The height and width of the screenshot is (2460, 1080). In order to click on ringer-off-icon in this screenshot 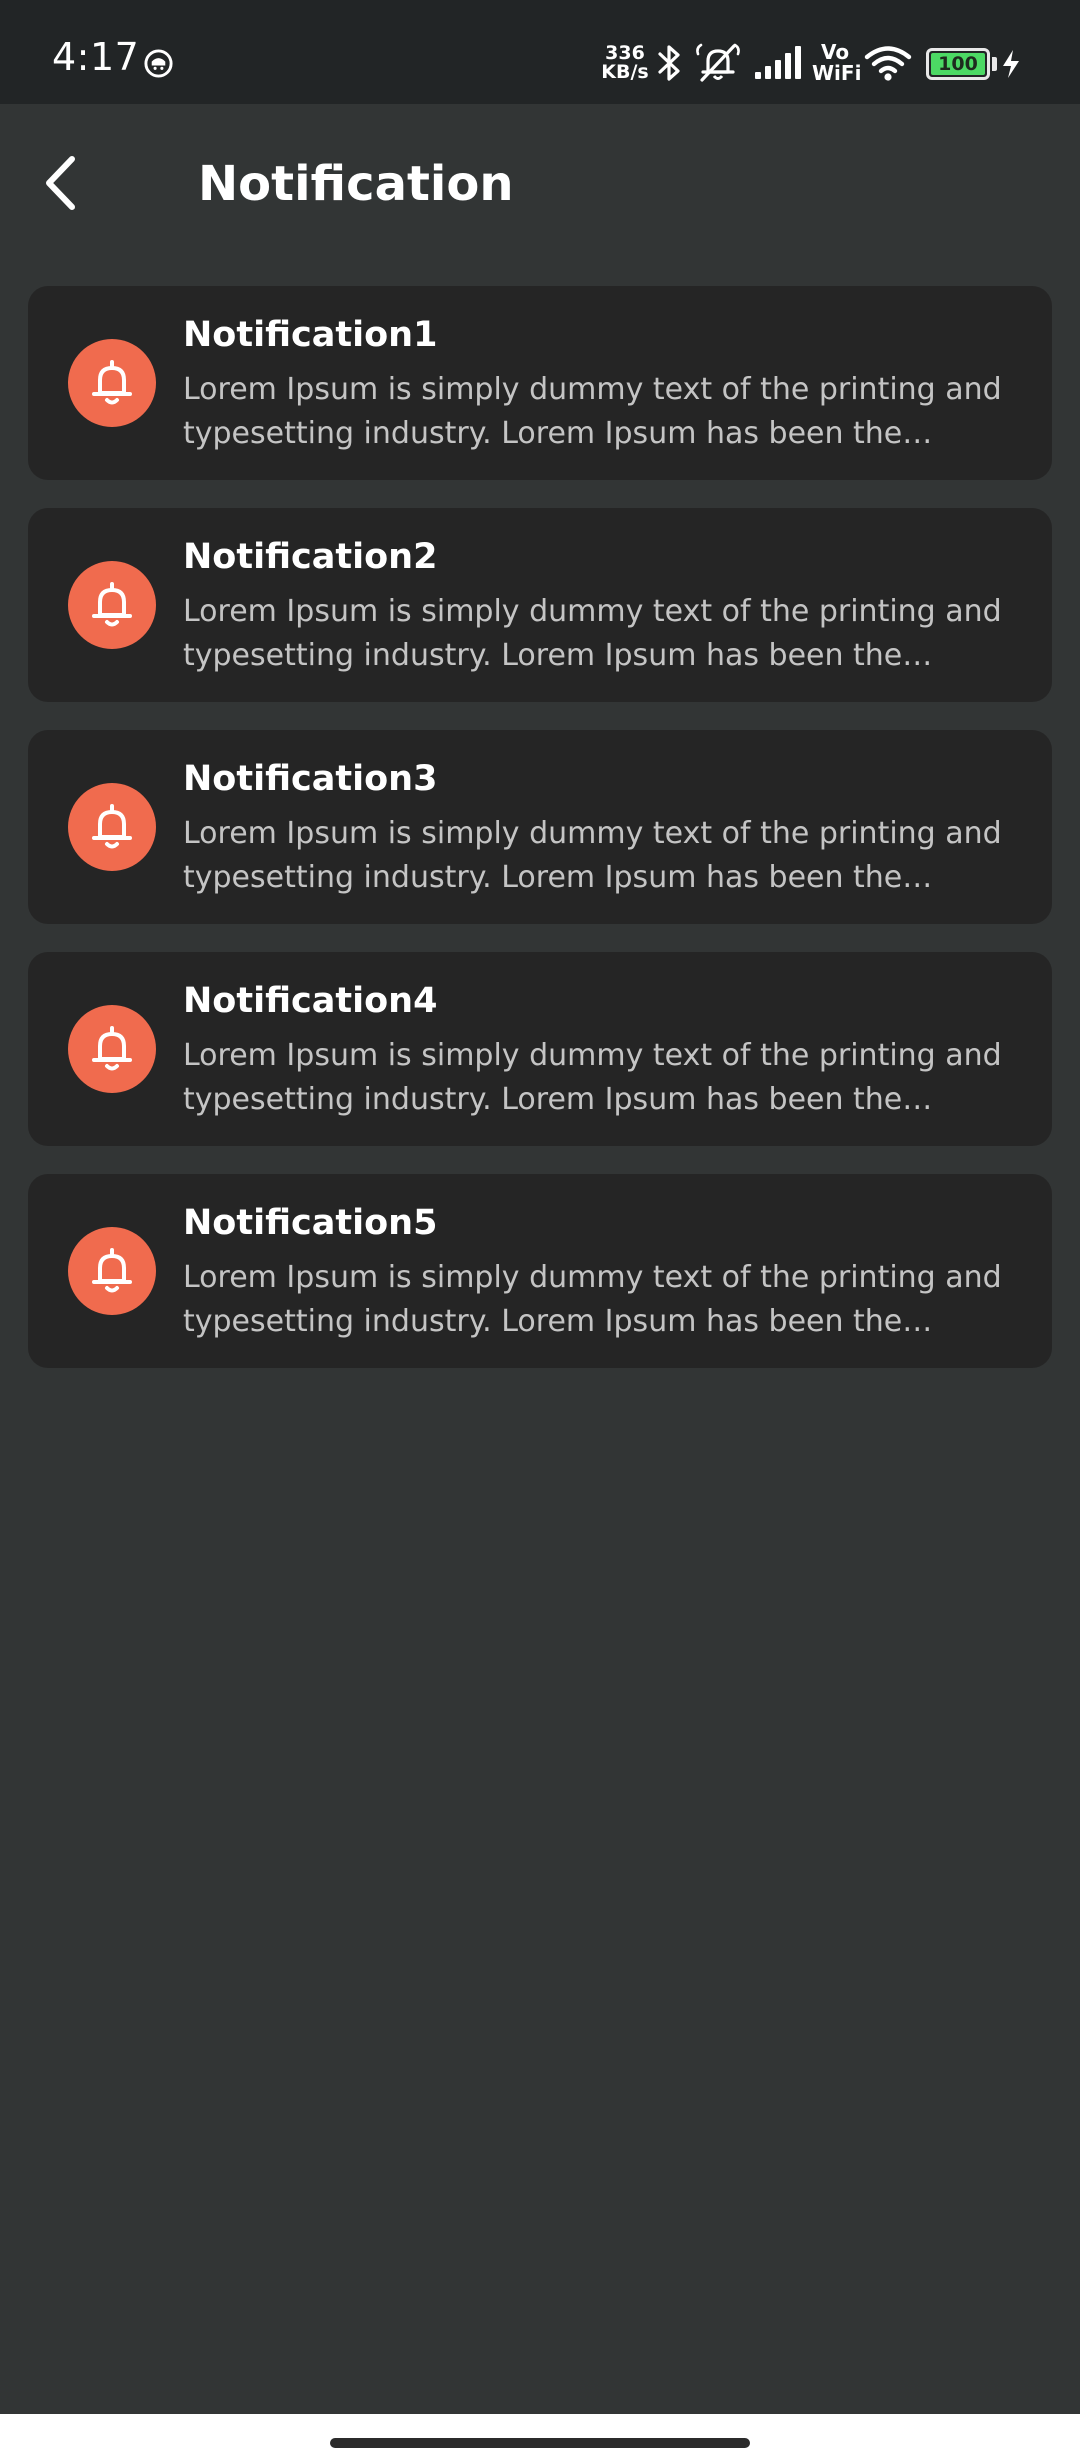, I will do `click(718, 62)`.